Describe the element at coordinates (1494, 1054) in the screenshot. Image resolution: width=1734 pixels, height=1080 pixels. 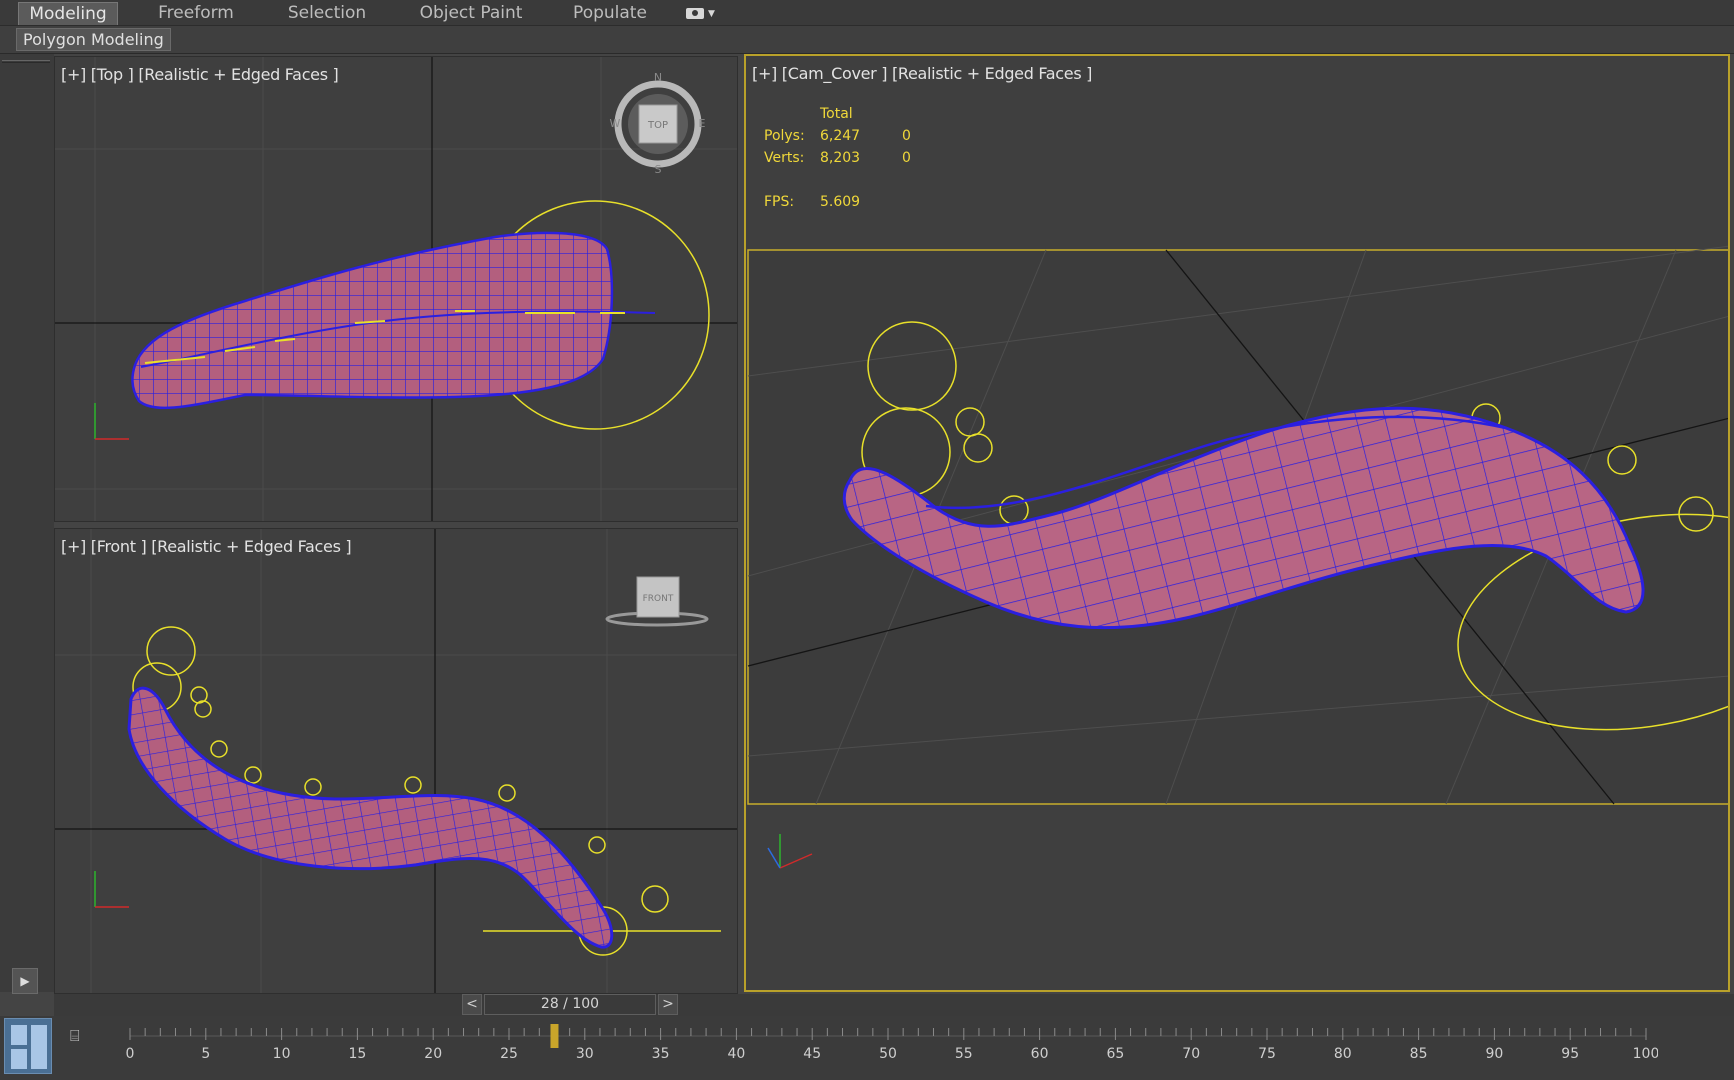
I see `ruler-tick-label: 90` at that location.